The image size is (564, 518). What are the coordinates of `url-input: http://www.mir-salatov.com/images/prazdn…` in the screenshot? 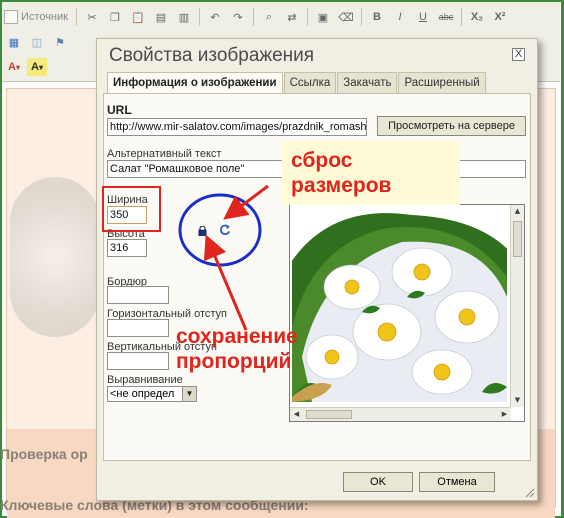 It's located at (237, 127).